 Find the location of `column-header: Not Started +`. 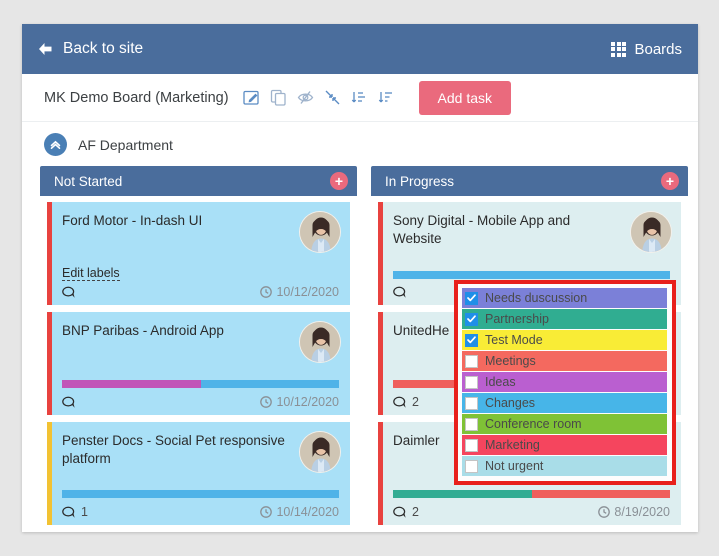

column-header: Not Started + is located at coordinates (198, 181).